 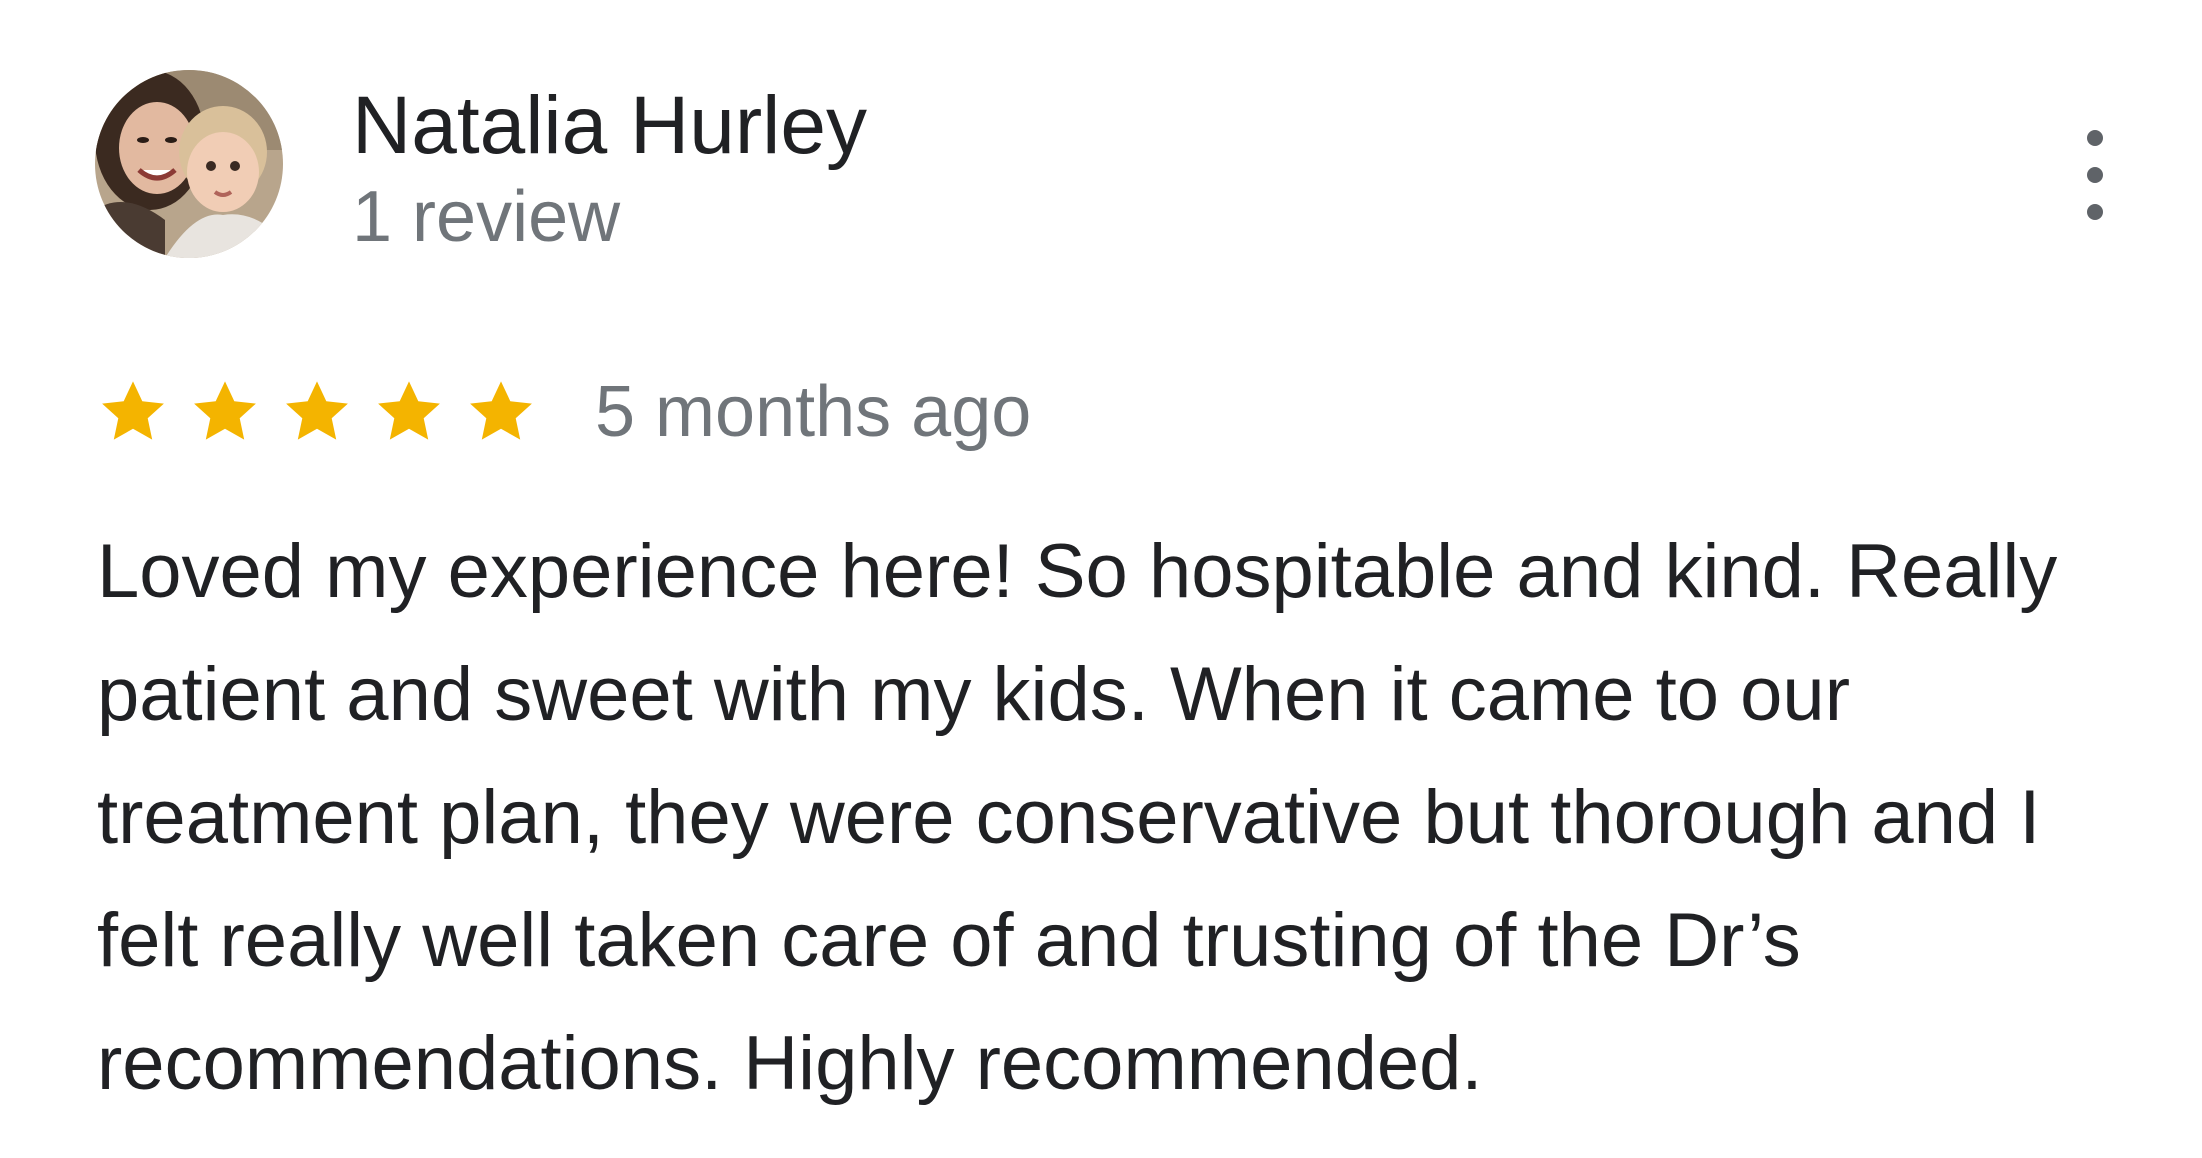 I want to click on reviewer-name: Natalia Hurley, so click(x=609, y=126).